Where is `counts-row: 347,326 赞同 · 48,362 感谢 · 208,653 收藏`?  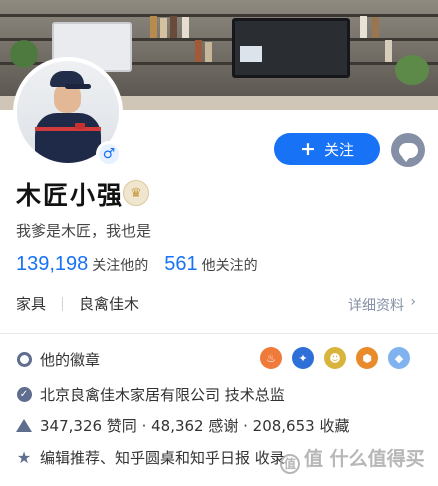 counts-row: 347,326 赞同 · 48,362 感谢 · 208,653 收藏 is located at coordinates (182, 425).